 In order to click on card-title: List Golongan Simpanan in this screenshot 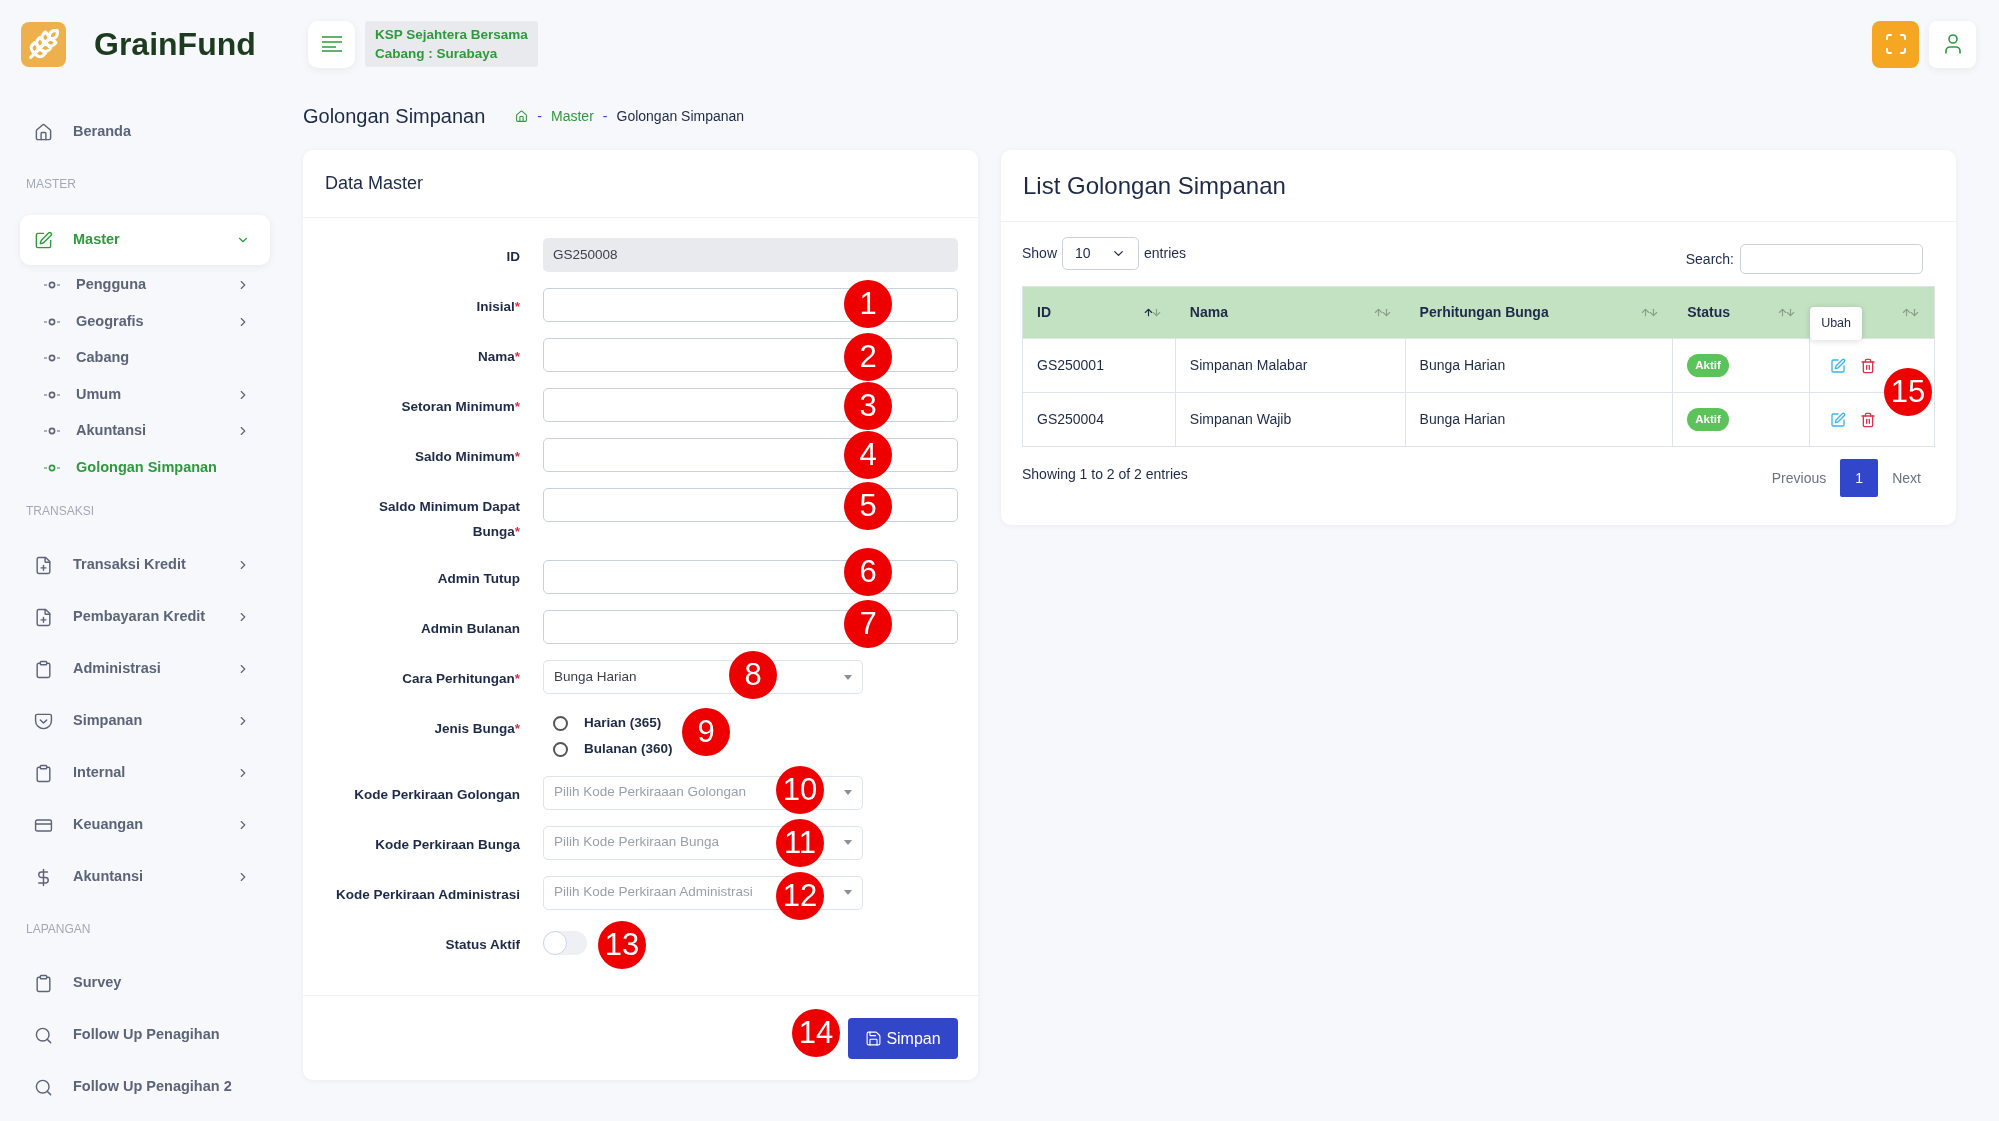, I will do `click(1154, 185)`.